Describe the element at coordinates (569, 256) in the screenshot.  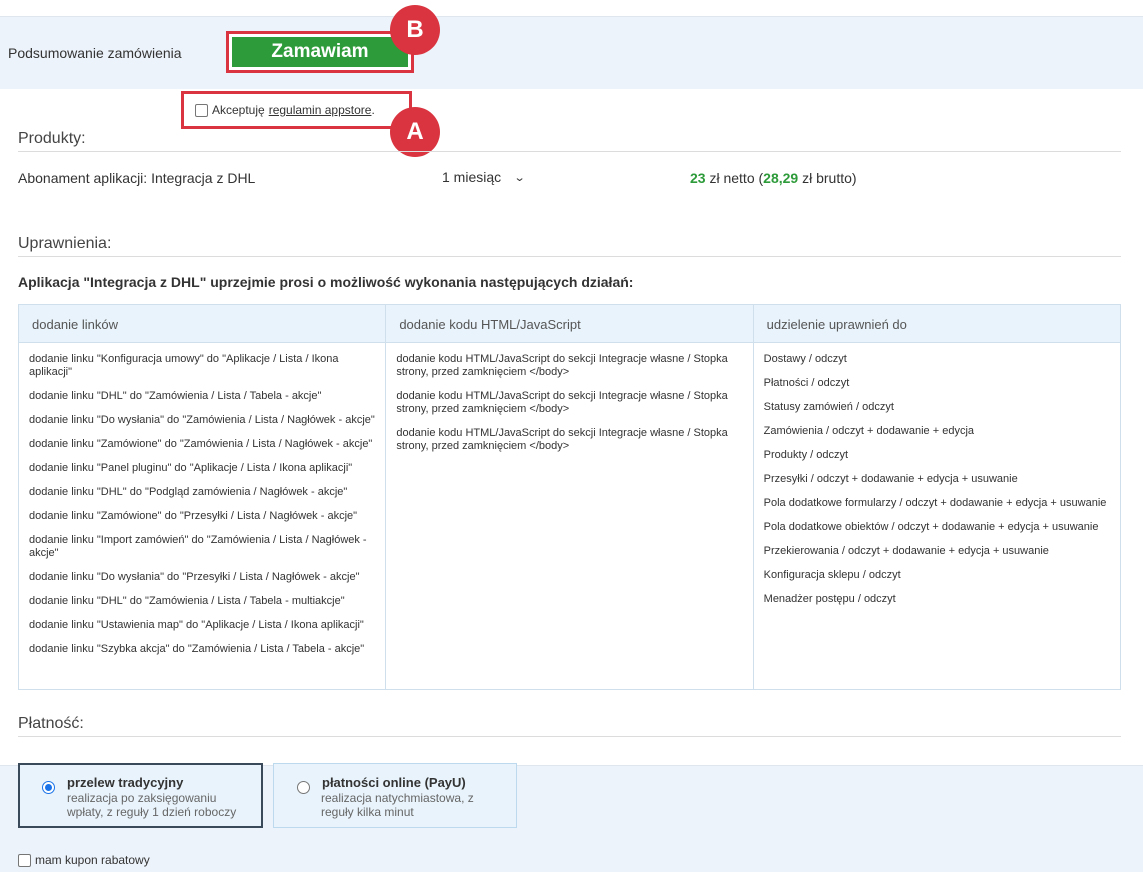
I see `permissions-divider` at that location.